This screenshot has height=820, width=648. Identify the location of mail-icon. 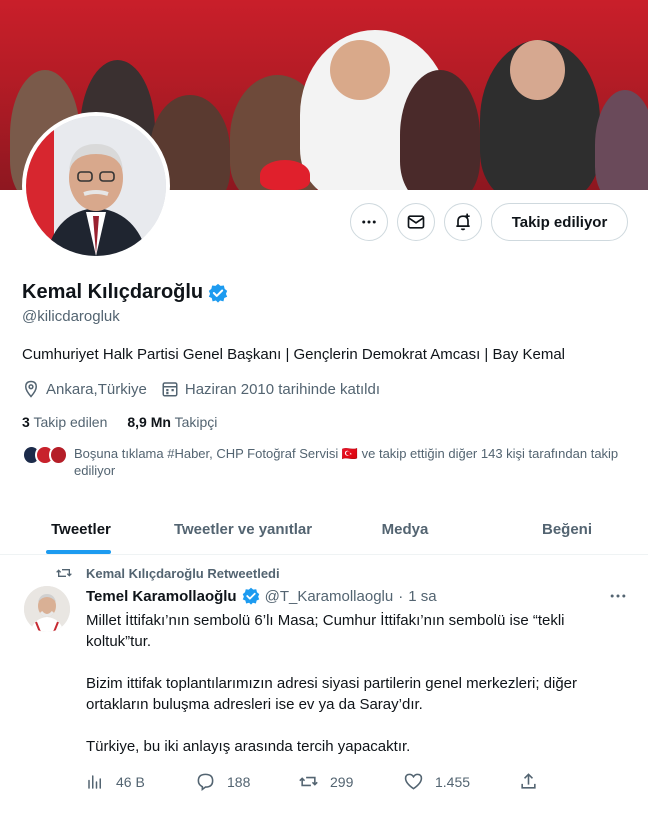
(416, 222).